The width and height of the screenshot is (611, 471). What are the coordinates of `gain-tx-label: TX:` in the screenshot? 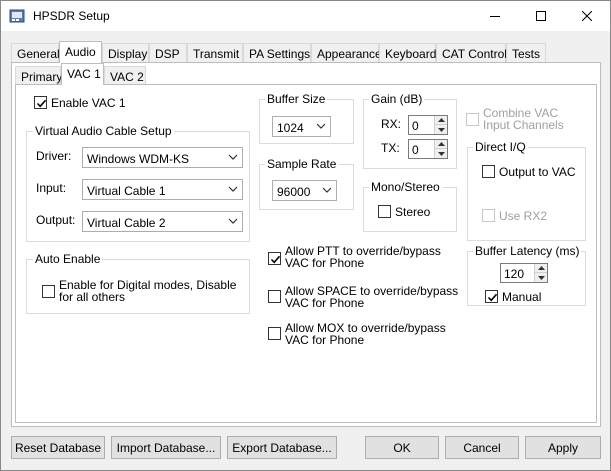 It's located at (390, 148).